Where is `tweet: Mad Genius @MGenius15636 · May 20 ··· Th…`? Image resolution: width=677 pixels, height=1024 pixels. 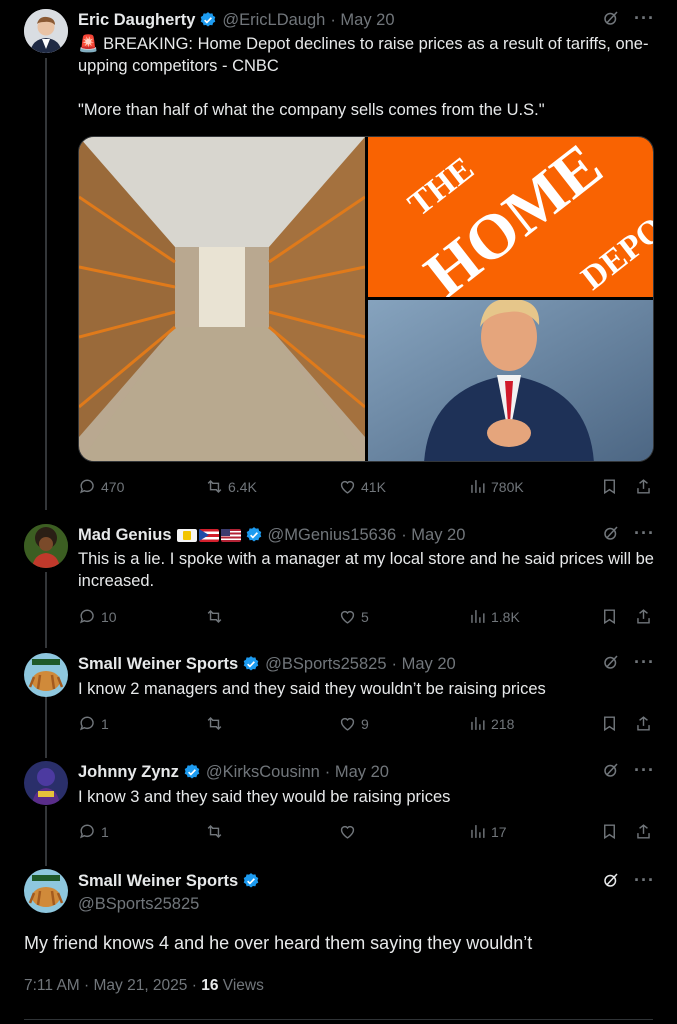 tweet: Mad Genius @MGenius15636 · May 20 ··· Th… is located at coordinates (338, 579).